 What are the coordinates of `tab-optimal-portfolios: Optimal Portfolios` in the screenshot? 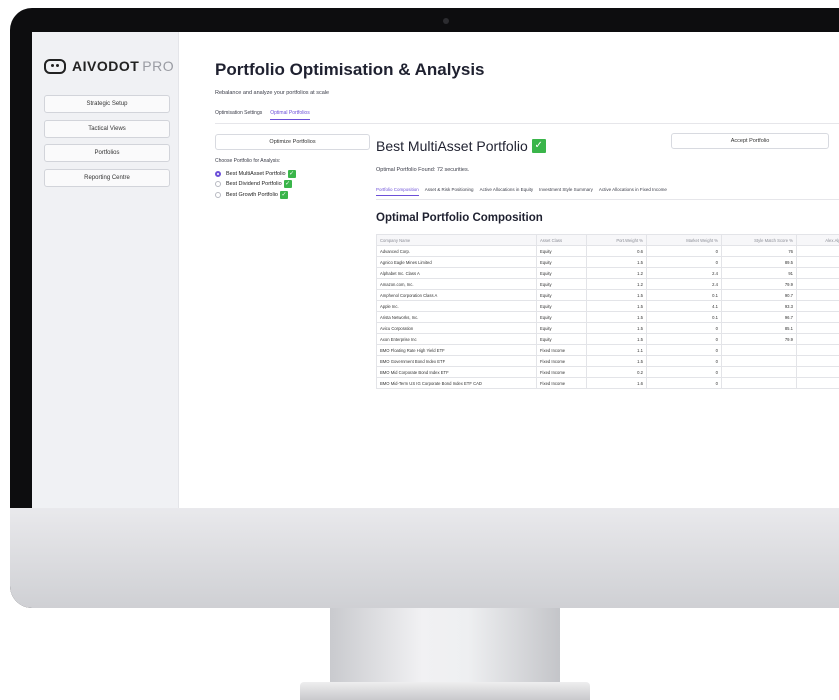 It's located at (290, 115).